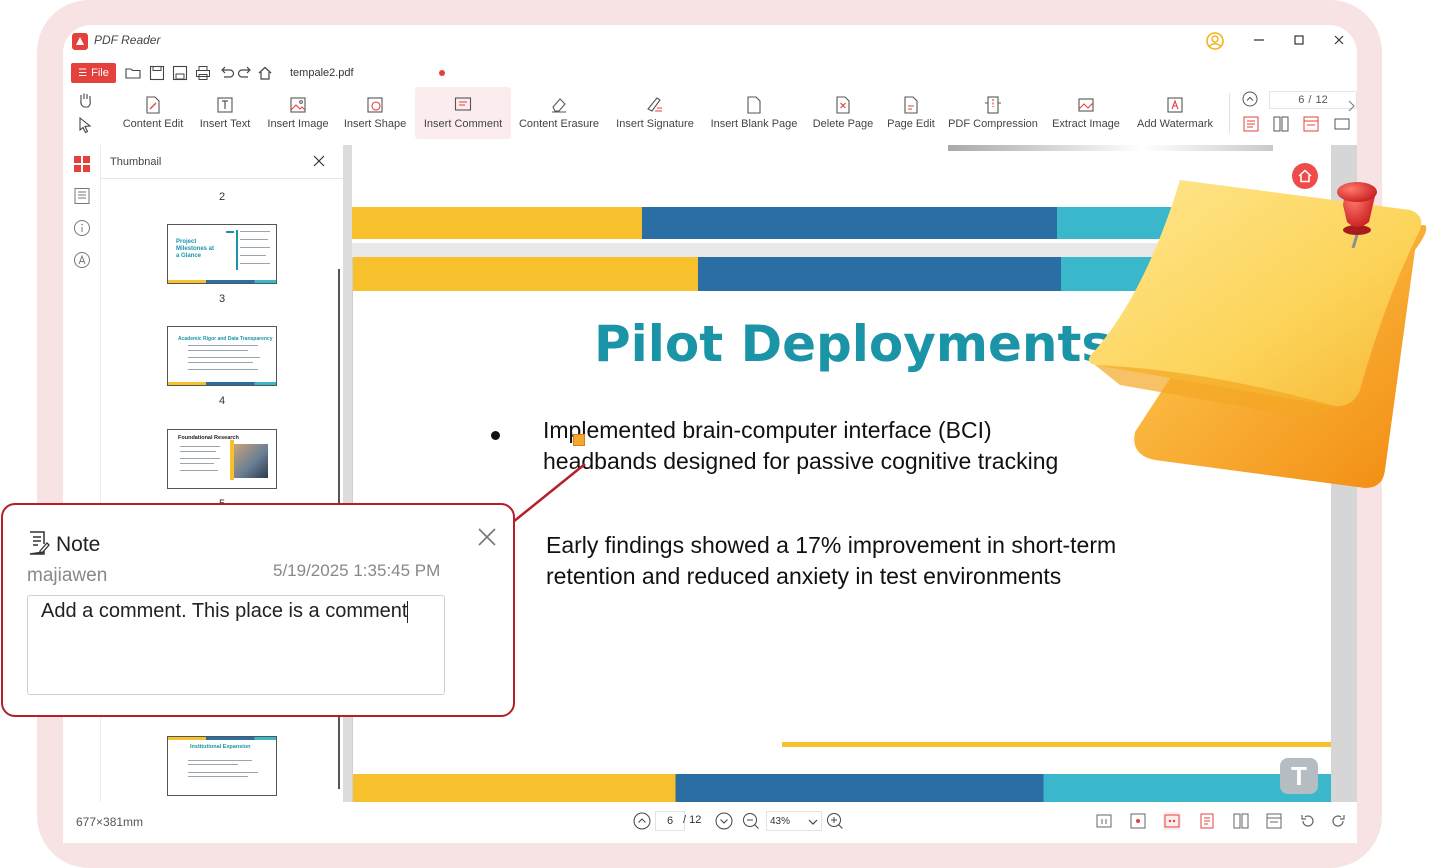 Image resolution: width=1430 pixels, height=868 pixels. I want to click on rotate-left-icon, so click(1308, 821).